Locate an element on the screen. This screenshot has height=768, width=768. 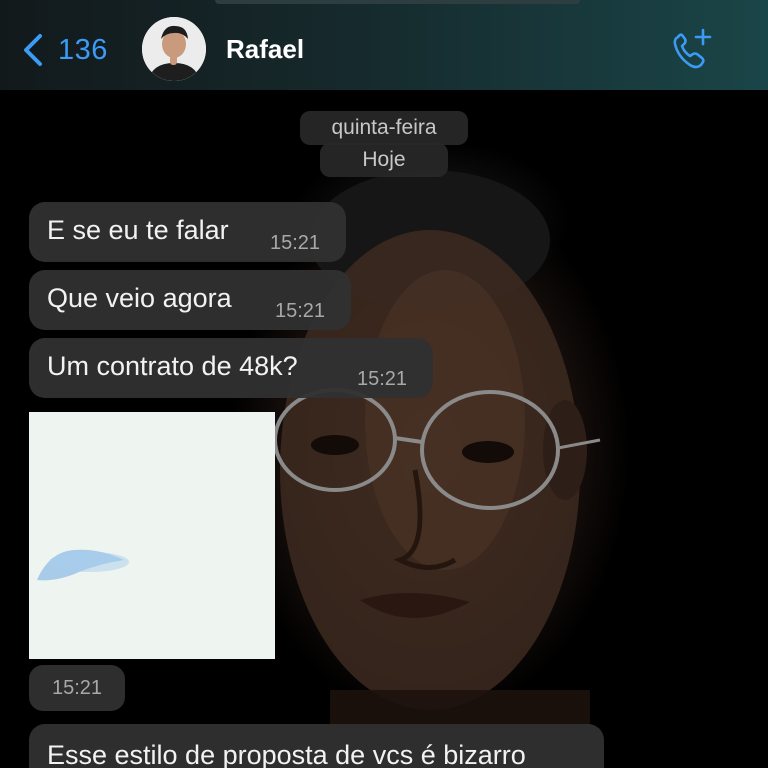
image-thumbnail is located at coordinates (152, 535).